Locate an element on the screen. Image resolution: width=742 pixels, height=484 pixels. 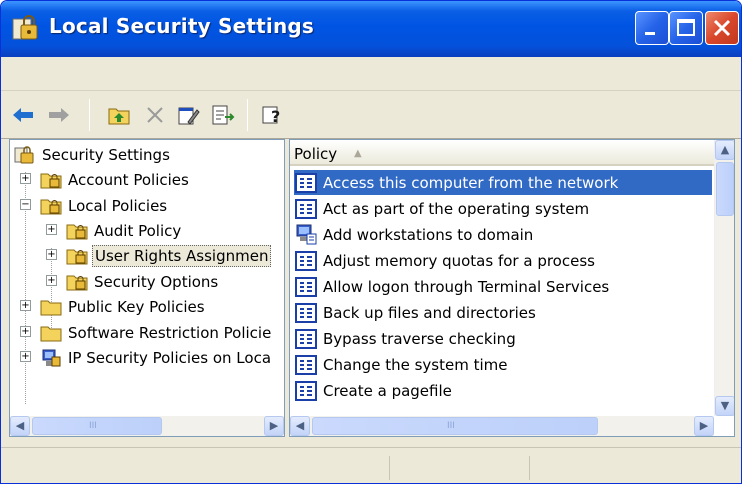
scroll-down-button: ▼ is located at coordinates (724, 406).